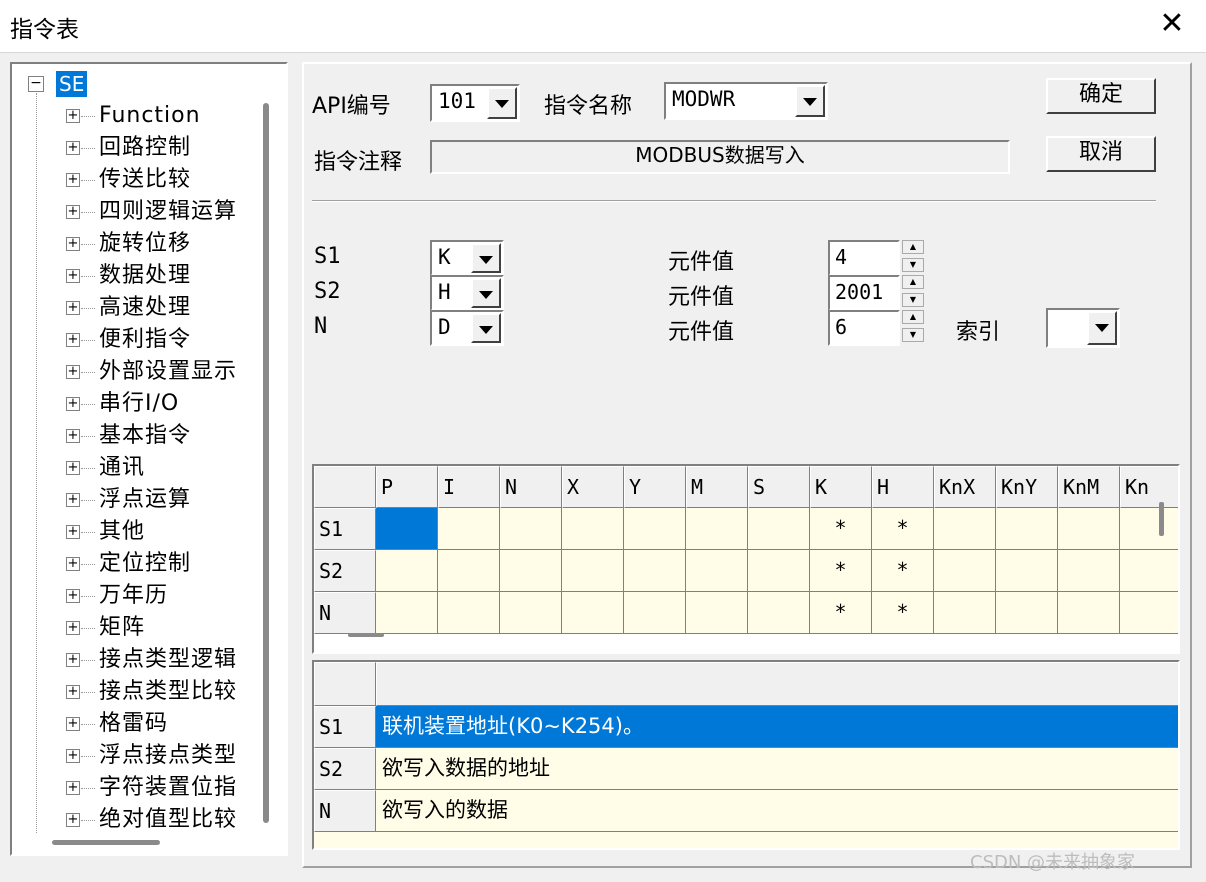 This screenshot has height=882, width=1206. I want to click on tree-item: + 通讯, so click(161, 468).